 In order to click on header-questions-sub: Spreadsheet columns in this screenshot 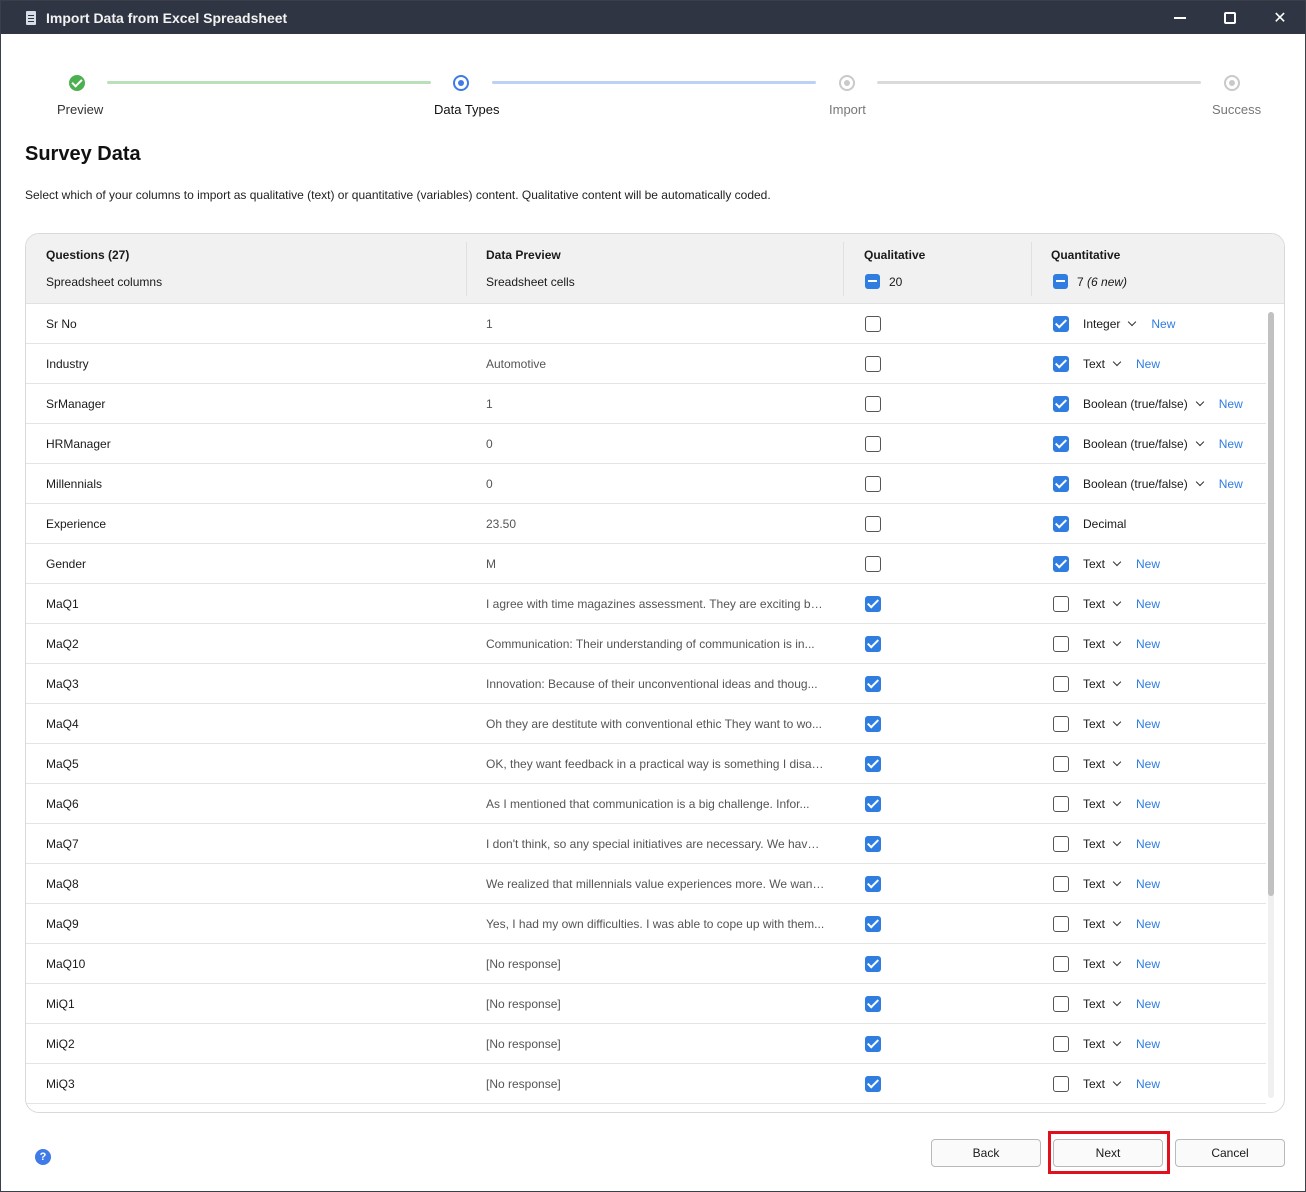, I will do `click(104, 282)`.